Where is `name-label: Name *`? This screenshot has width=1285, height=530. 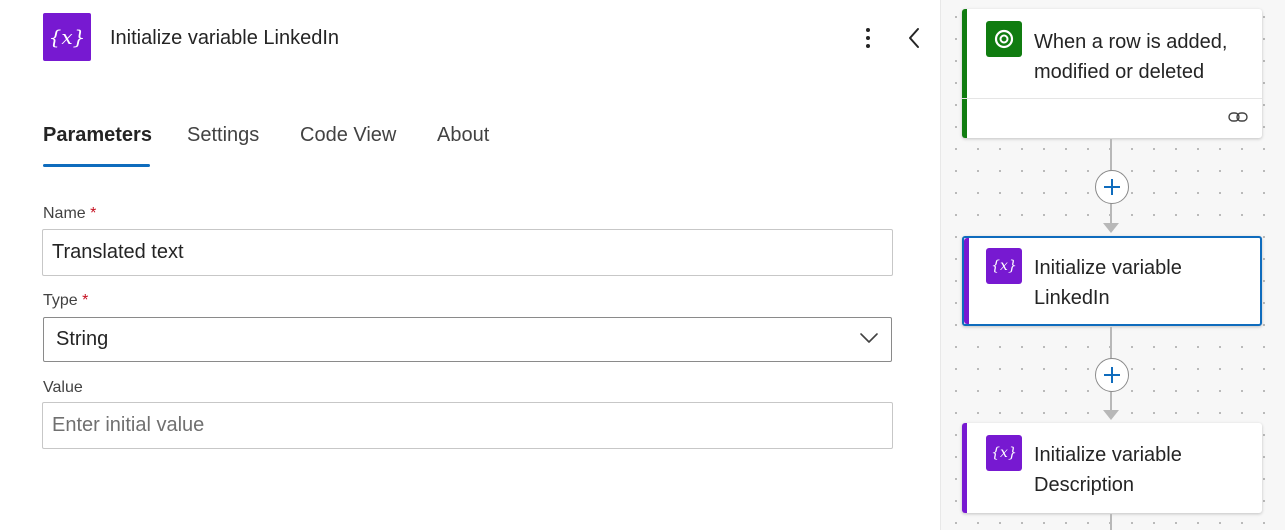 name-label: Name * is located at coordinates (69, 214).